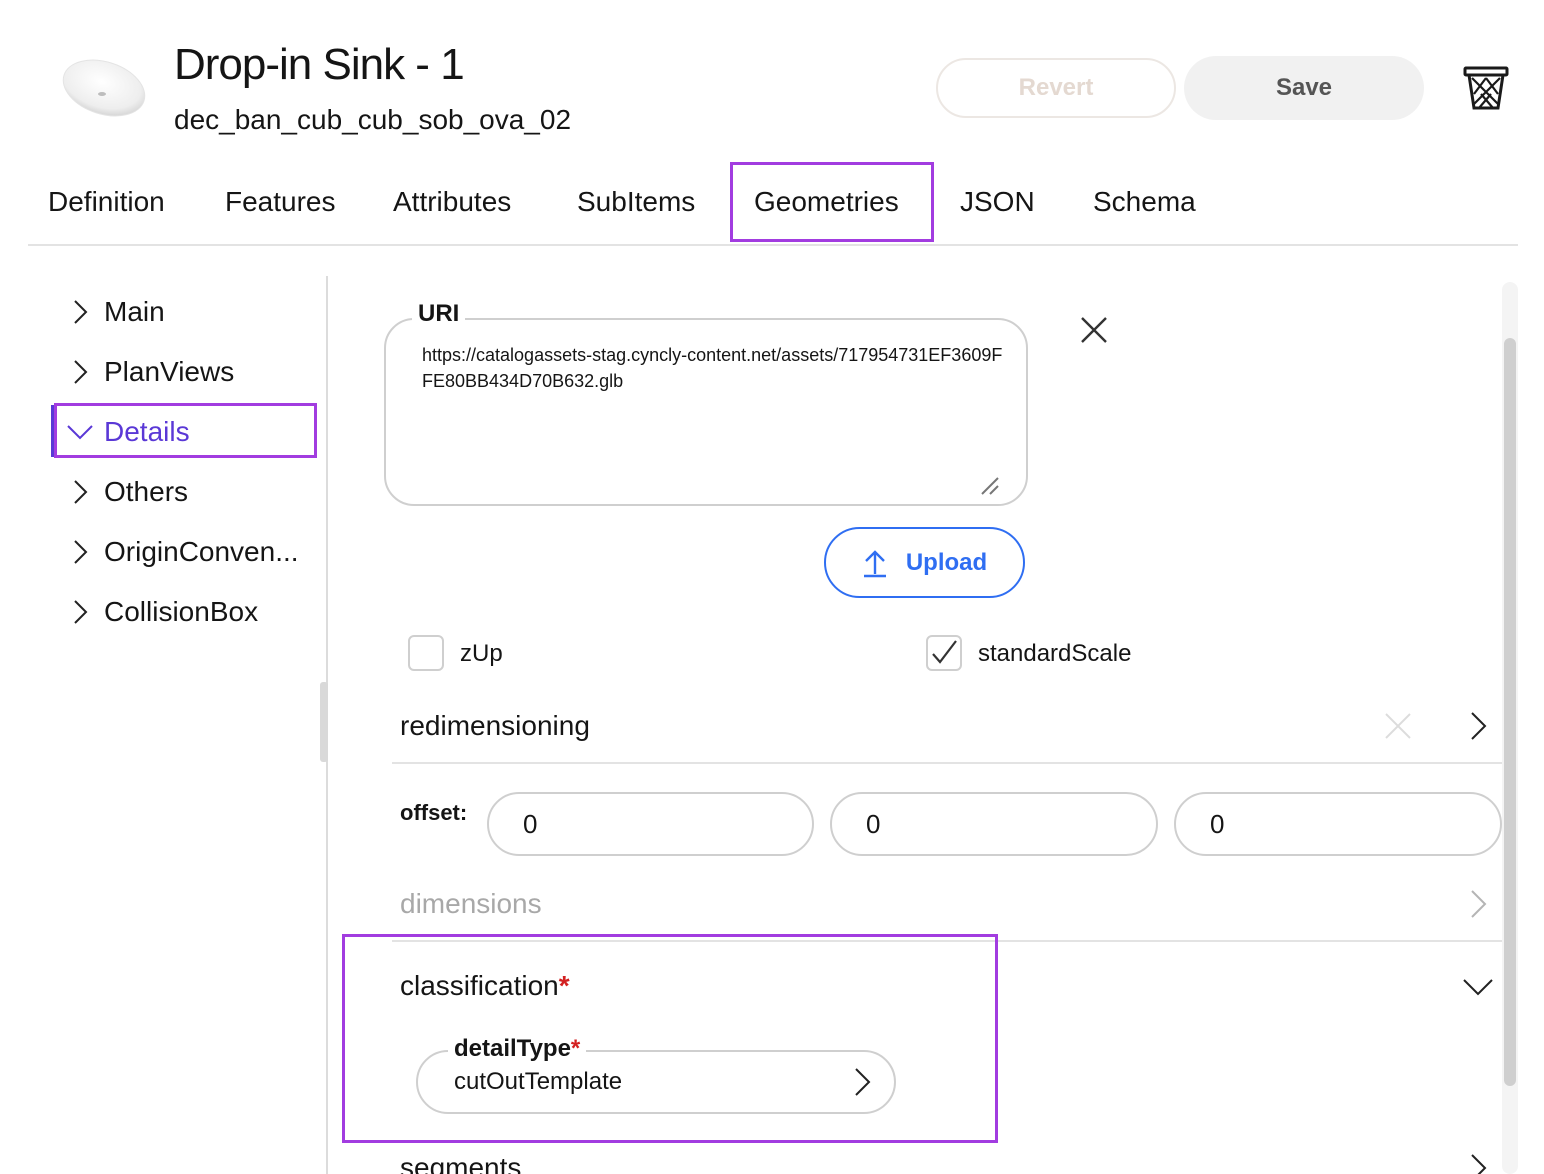 The image size is (1544, 1174). I want to click on clear-icon, so click(1398, 726).